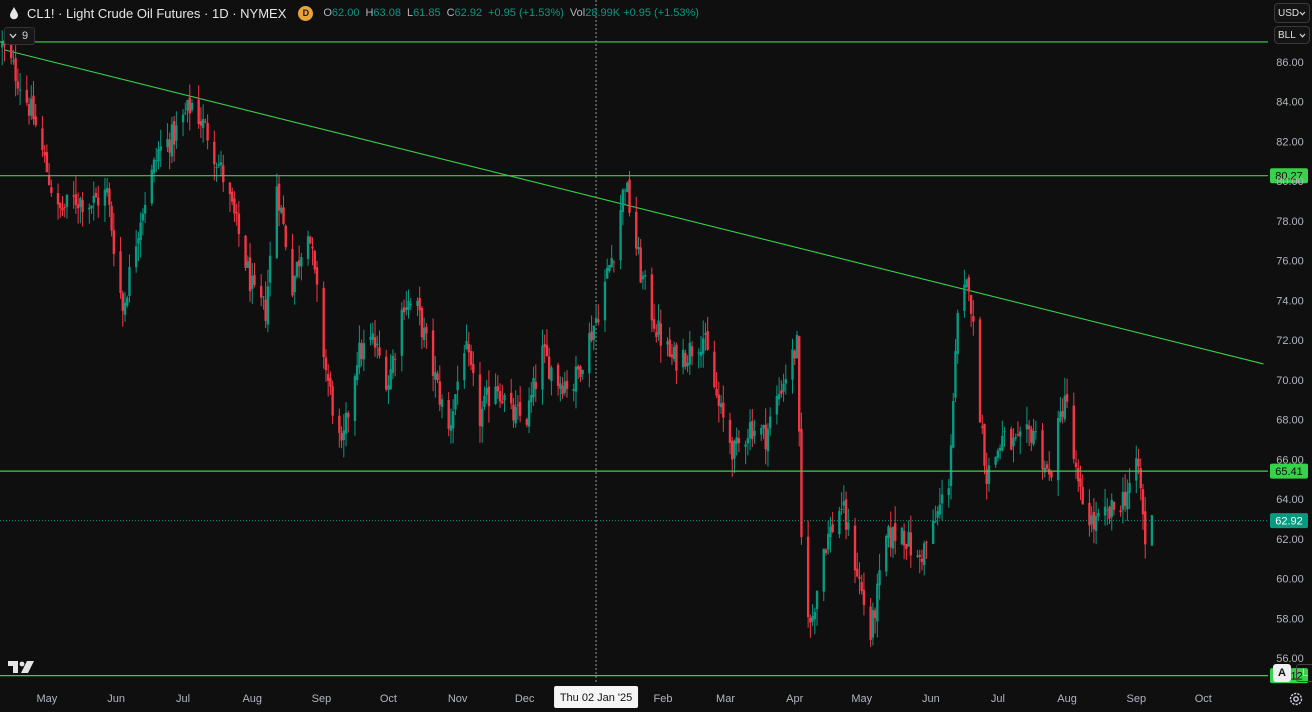 Image resolution: width=1312 pixels, height=712 pixels. I want to click on crosshair-date-label: Thu 02 Jan '25, so click(596, 698).